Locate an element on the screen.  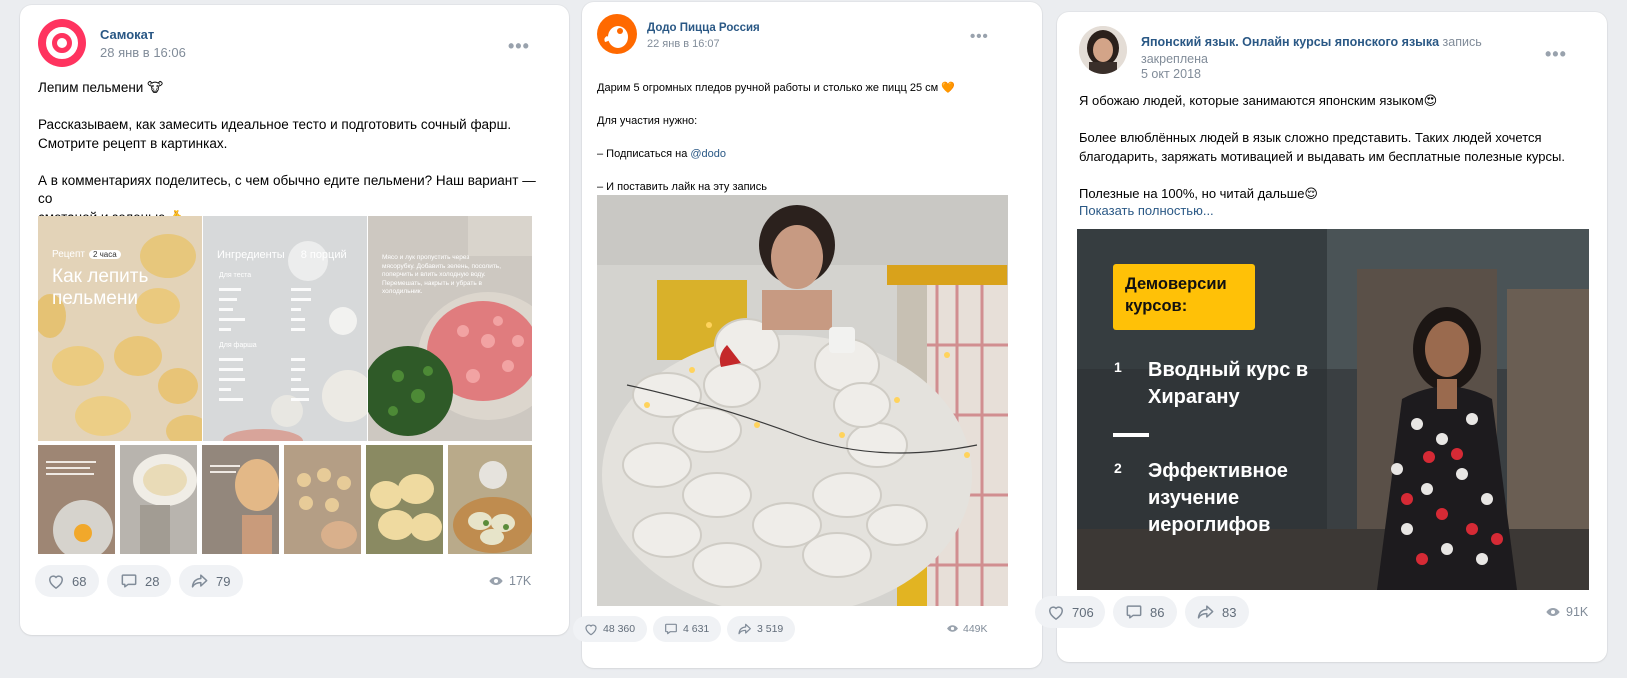
dough-ball-image is located at coordinates (240, 499).